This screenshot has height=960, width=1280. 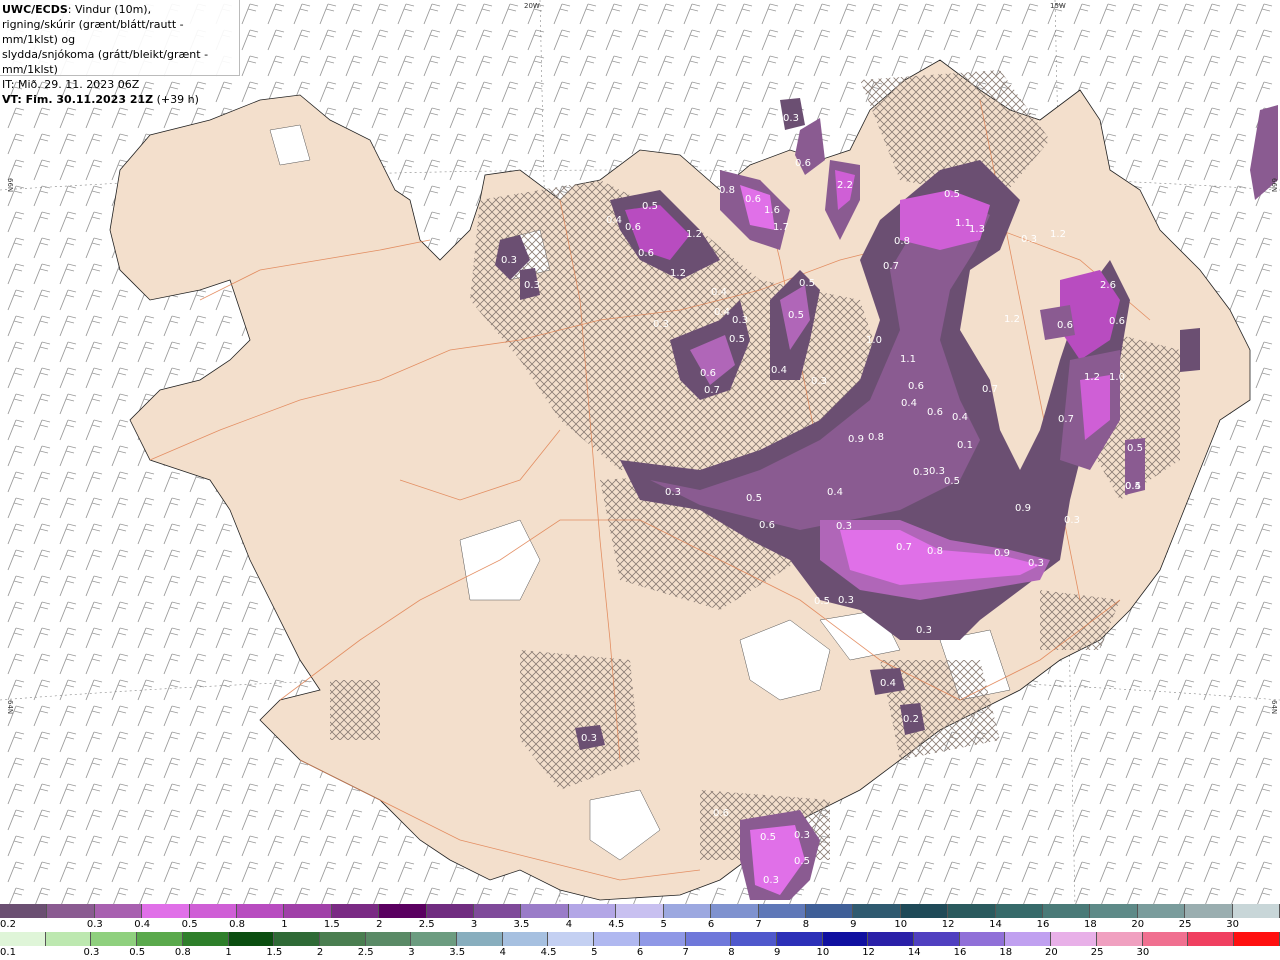 I want to click on legend-label: 12, so click(x=948, y=924).